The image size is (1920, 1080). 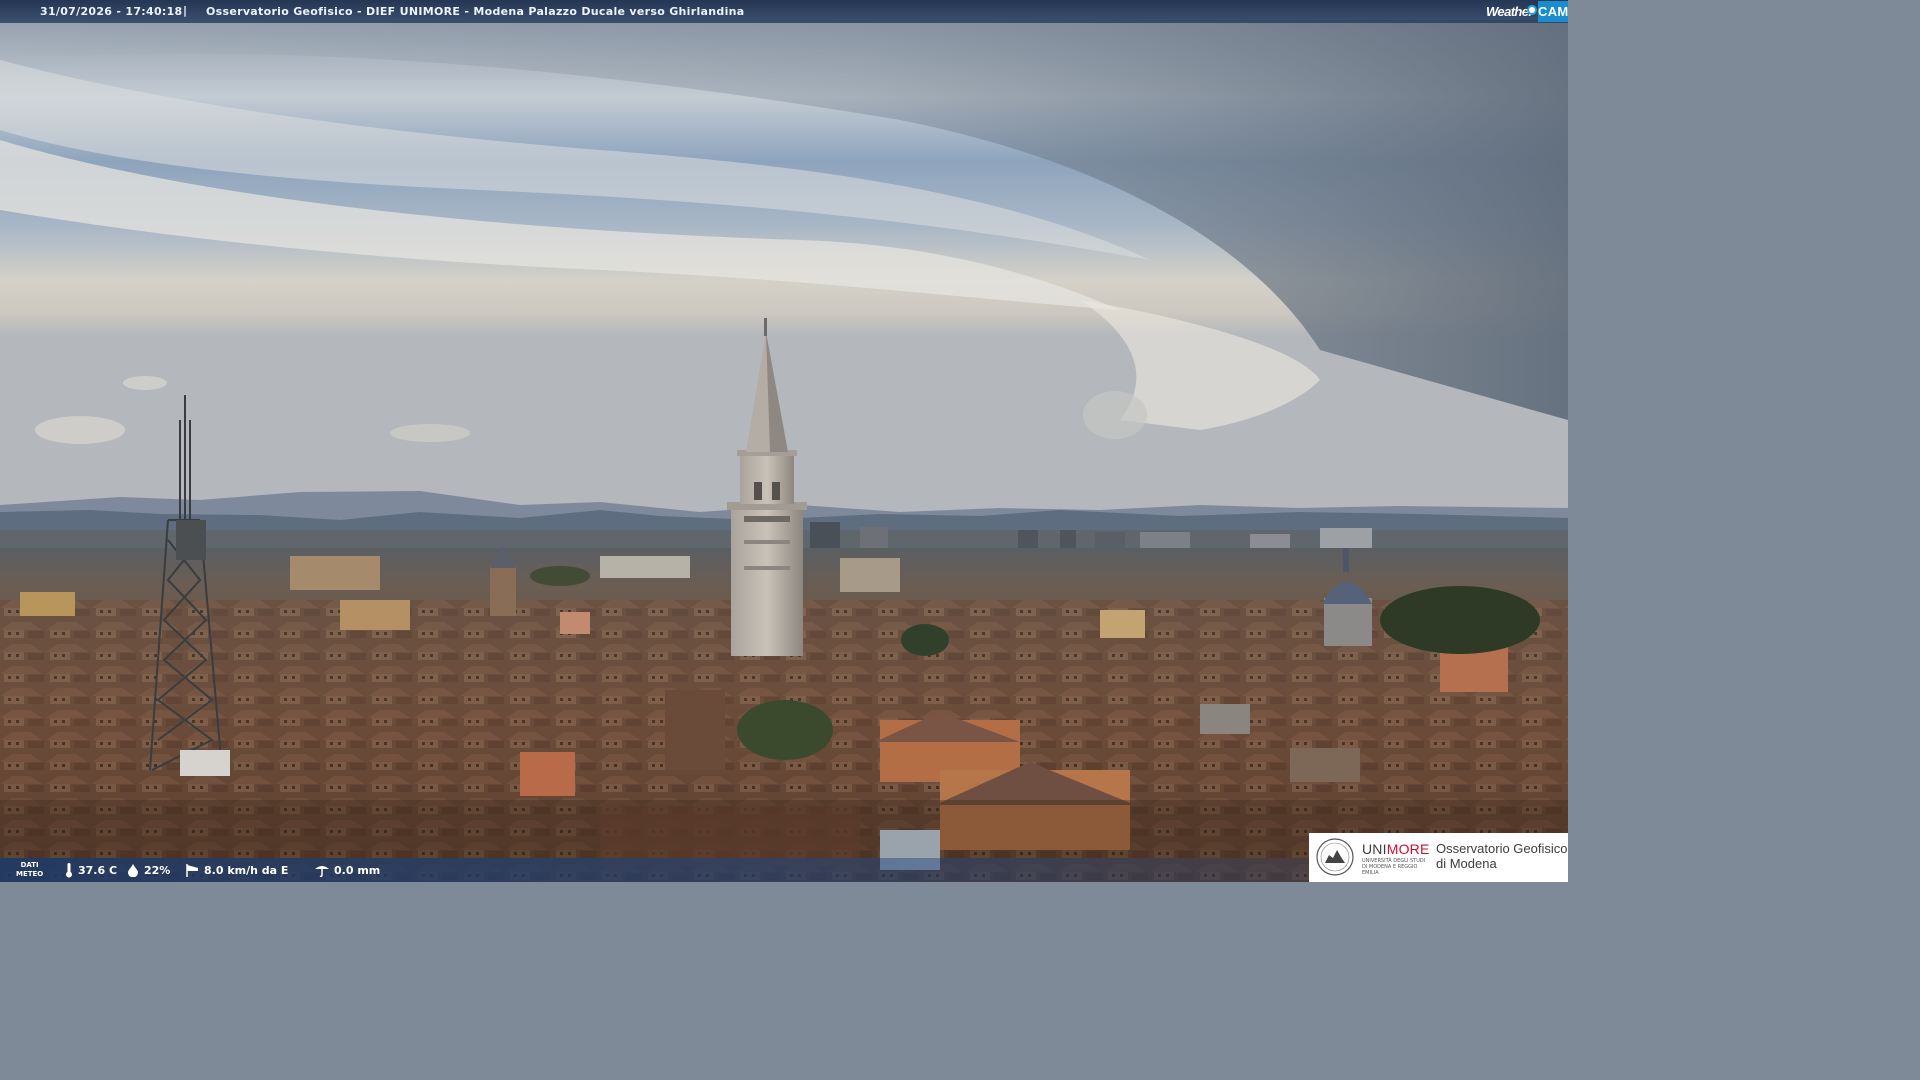 I want to click on weathercam-logo-word: Weather, so click(x=1509, y=11).